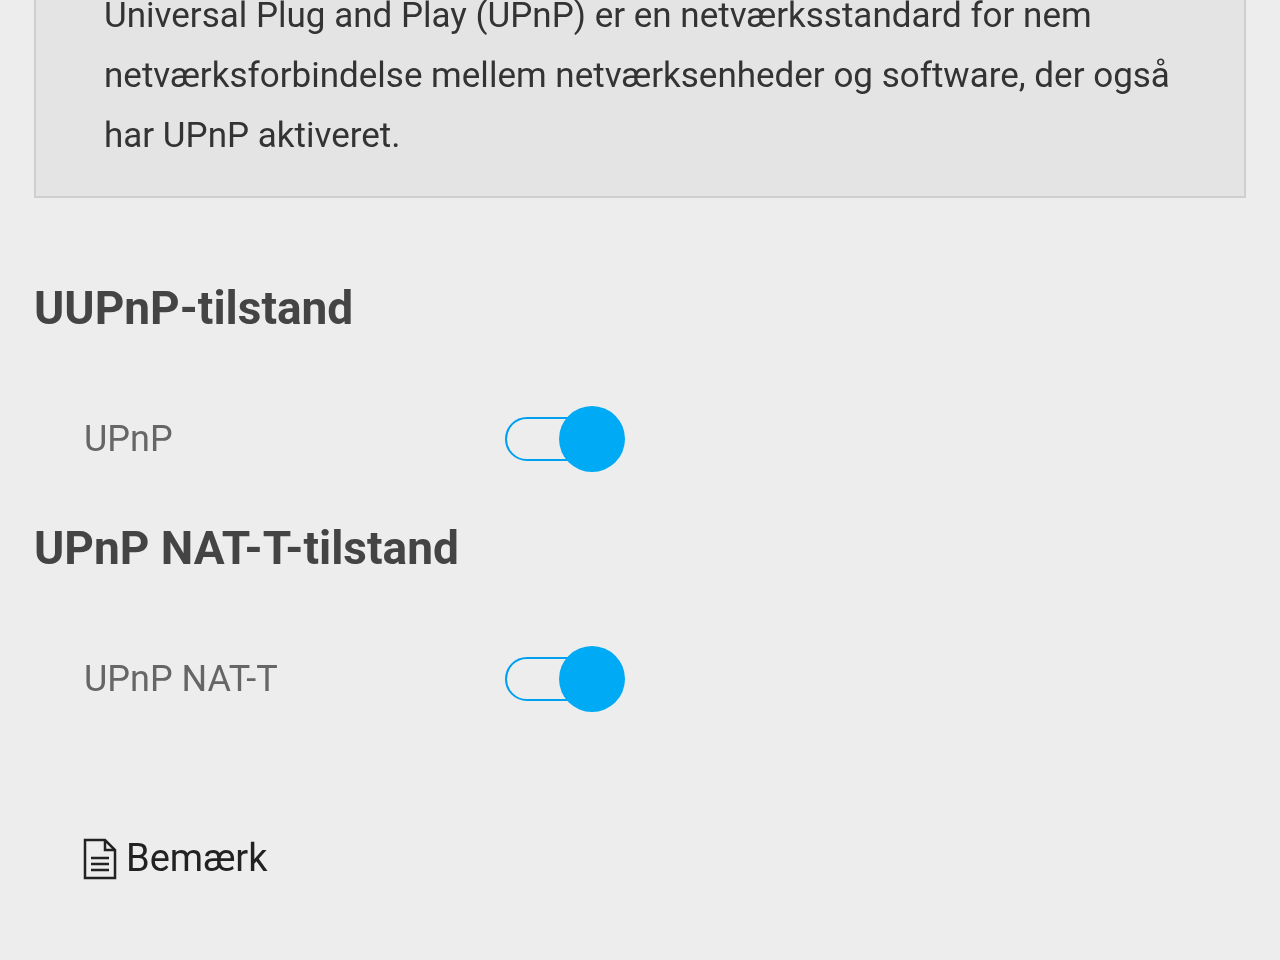  What do you see at coordinates (181, 679) in the screenshot?
I see `setting-label: UPnP NAT-T` at bounding box center [181, 679].